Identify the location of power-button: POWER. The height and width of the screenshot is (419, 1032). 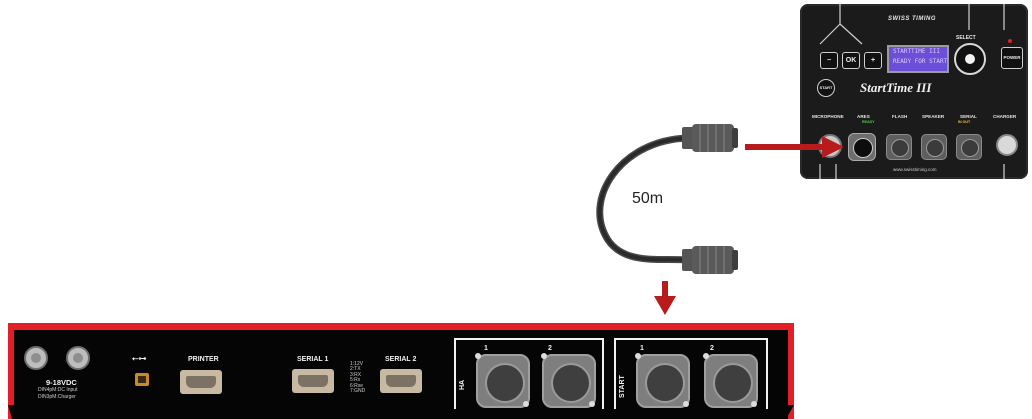
(1012, 58).